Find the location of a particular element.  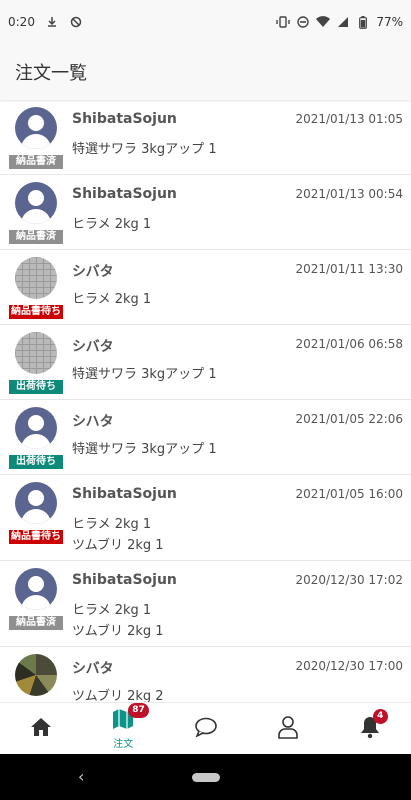

nav-home is located at coordinates (41, 728).